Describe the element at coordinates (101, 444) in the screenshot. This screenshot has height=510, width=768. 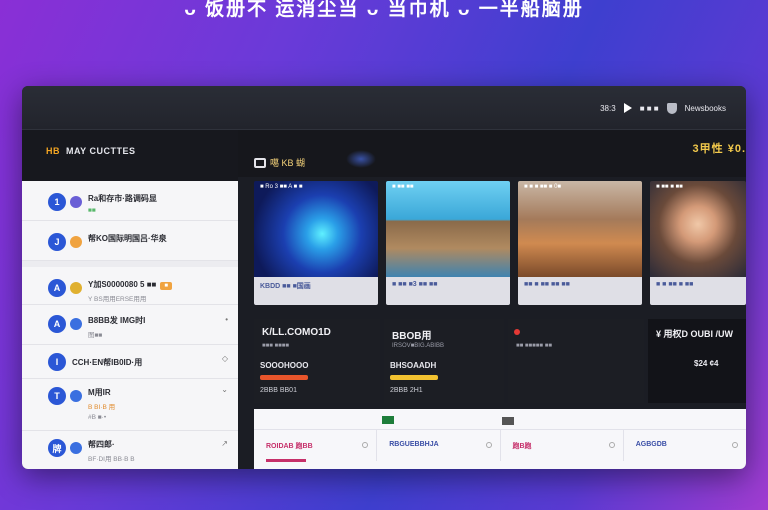
I see `sidebar-item-title: 帮四郎·` at that location.